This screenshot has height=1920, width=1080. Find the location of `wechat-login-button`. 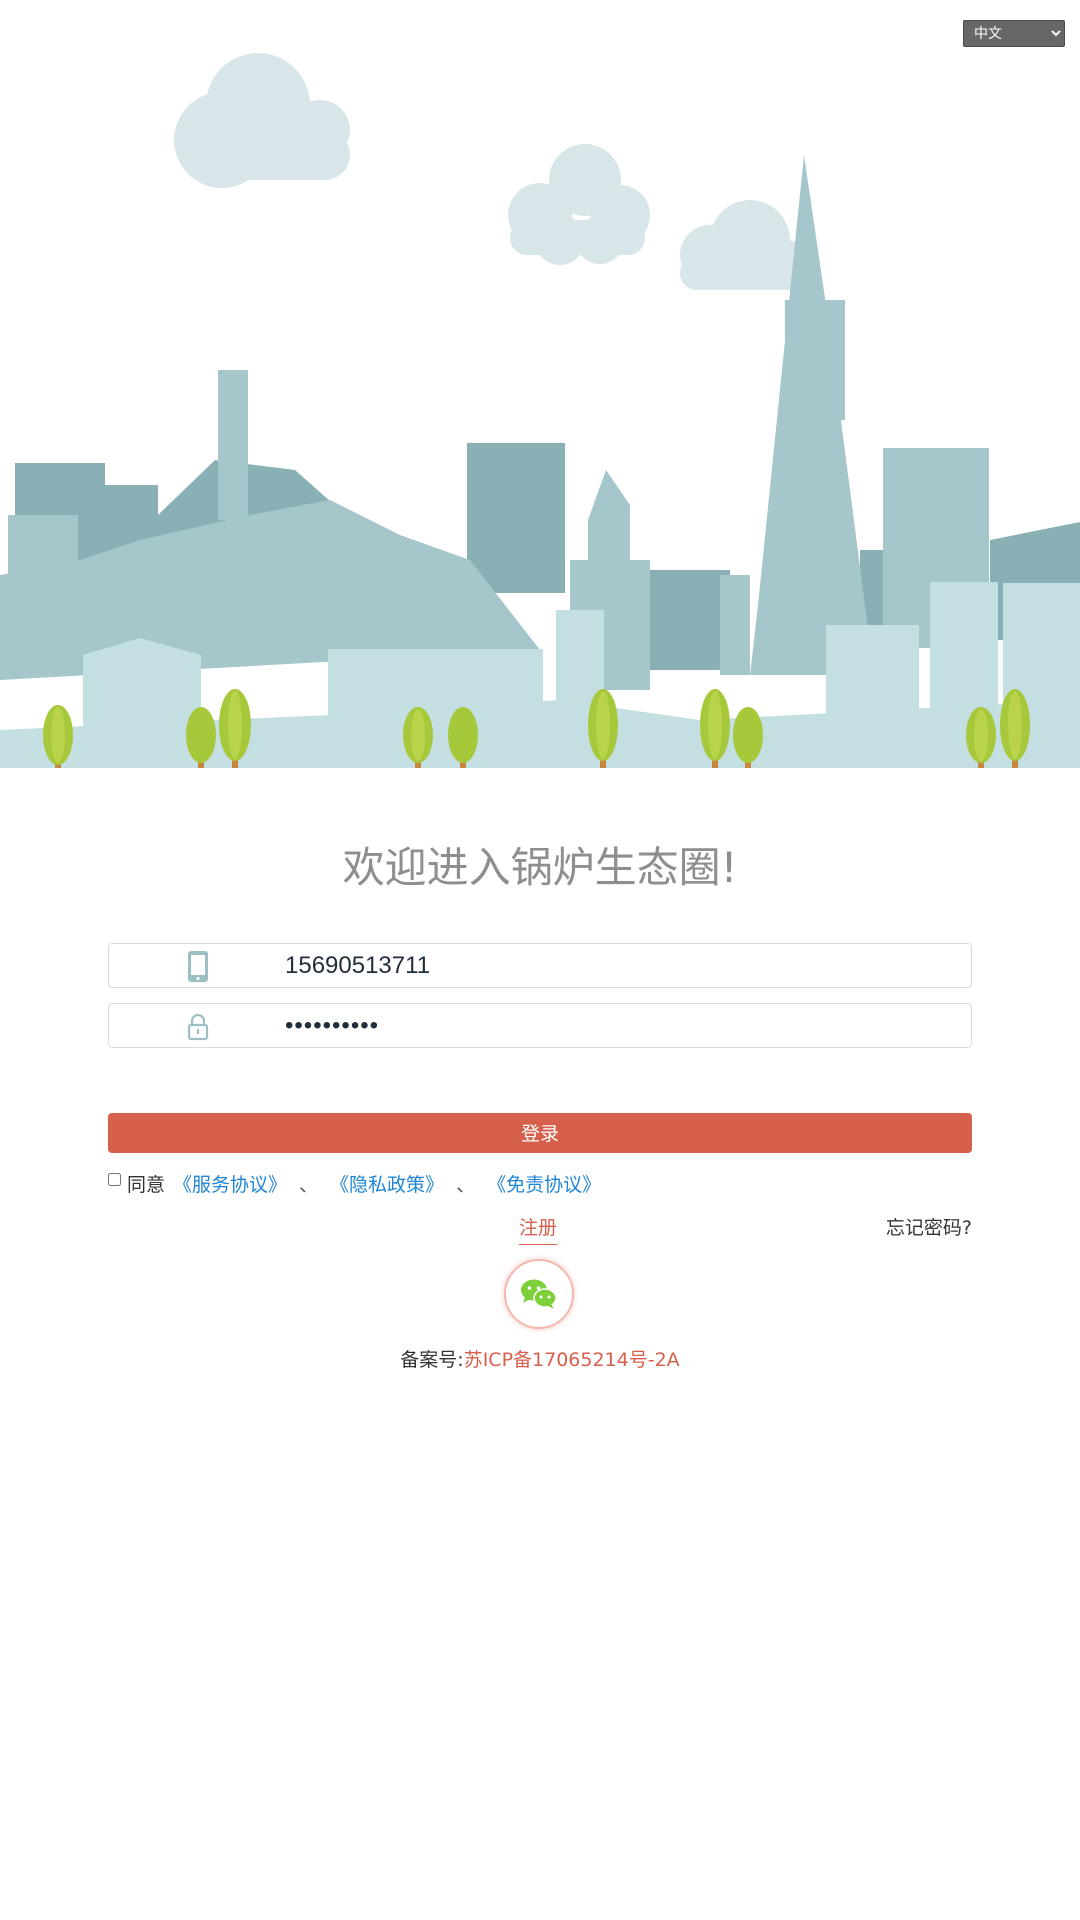

wechat-login-button is located at coordinates (539, 1294).